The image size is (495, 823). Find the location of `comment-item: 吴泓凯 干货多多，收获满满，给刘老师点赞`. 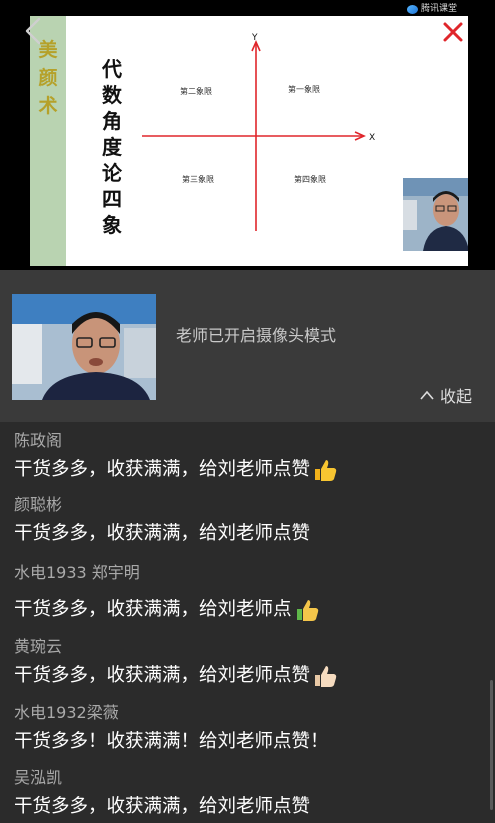

comment-item: 吴泓凯 干货多多，收获满满，给刘老师点赞 is located at coordinates (162, 794).